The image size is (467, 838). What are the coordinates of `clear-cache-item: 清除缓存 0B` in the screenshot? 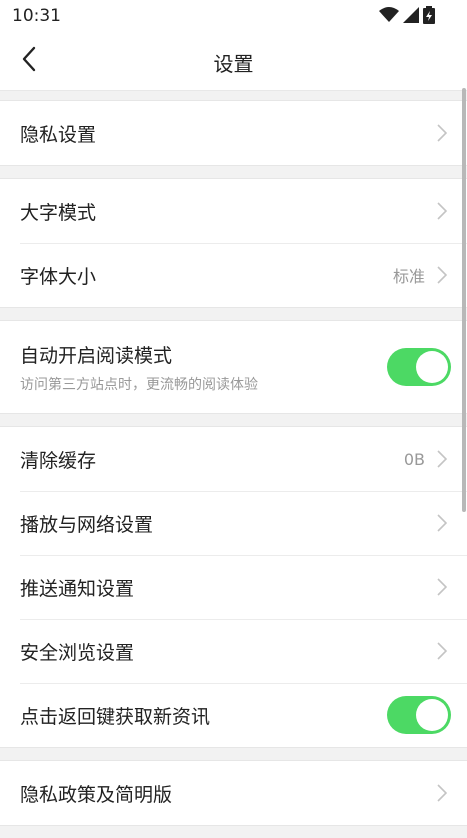 It's located at (233, 459).